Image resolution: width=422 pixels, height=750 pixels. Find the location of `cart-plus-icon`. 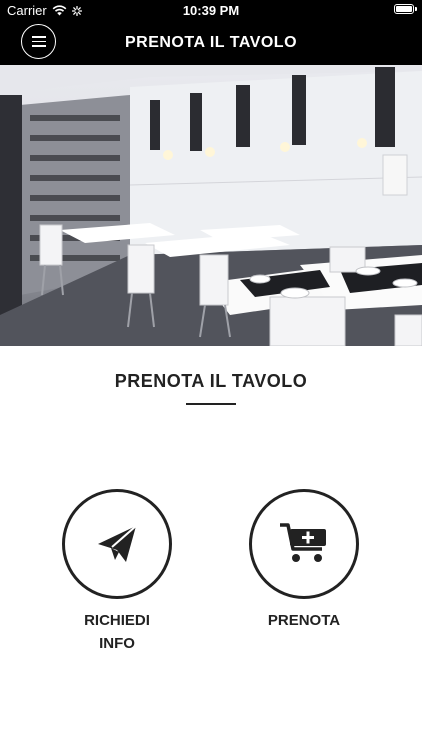

cart-plus-icon is located at coordinates (303, 542).